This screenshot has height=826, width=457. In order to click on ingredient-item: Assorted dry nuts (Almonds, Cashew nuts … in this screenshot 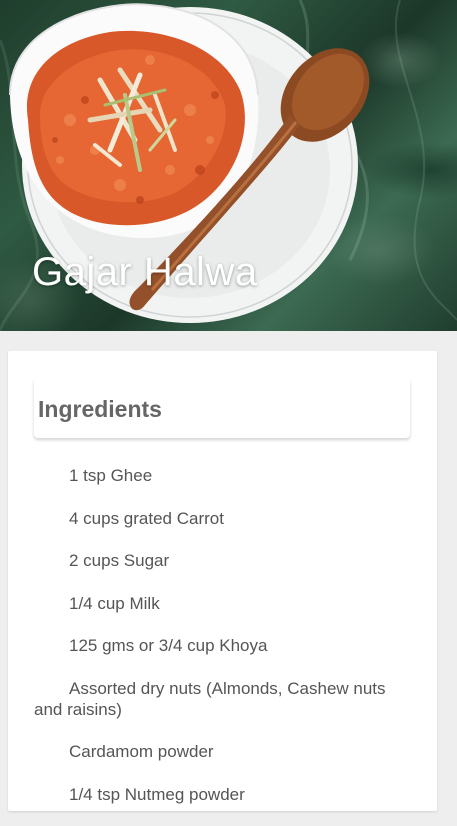, I will do `click(210, 698)`.